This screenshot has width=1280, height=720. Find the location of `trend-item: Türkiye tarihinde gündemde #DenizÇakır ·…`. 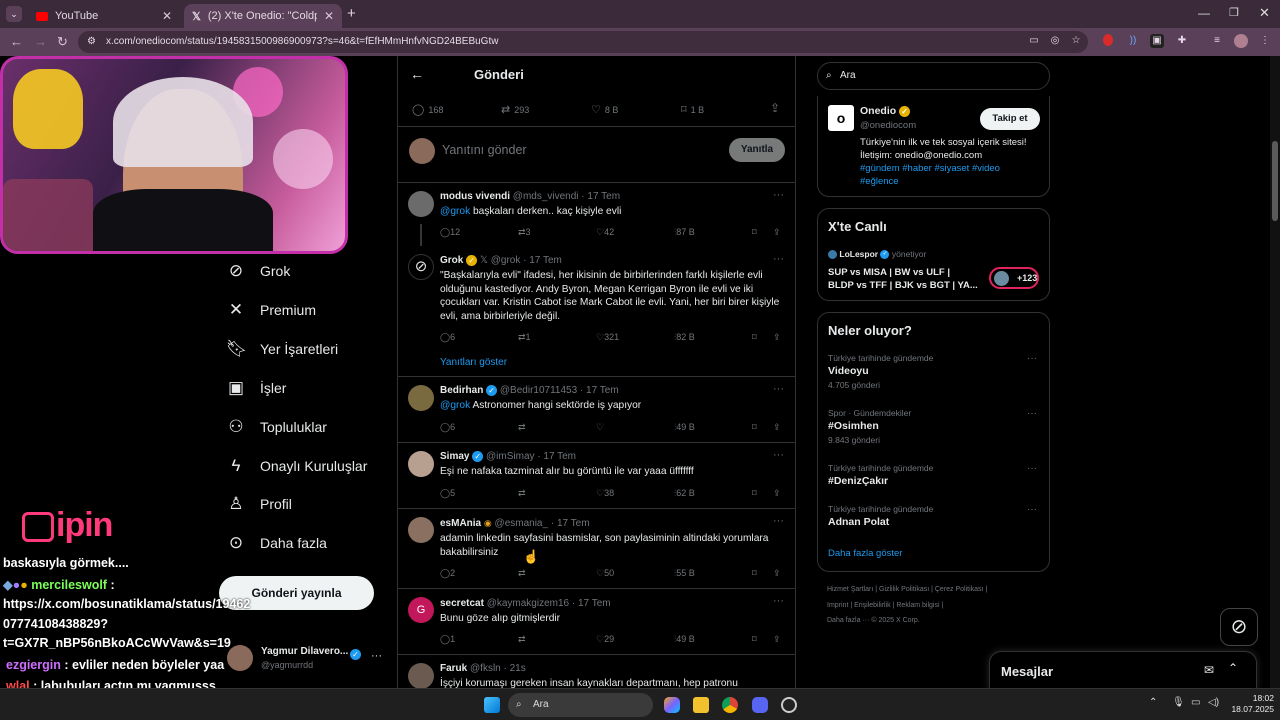

trend-item: Türkiye tarihinde gündemde #DenizÇakır ·… is located at coordinates (933, 478).